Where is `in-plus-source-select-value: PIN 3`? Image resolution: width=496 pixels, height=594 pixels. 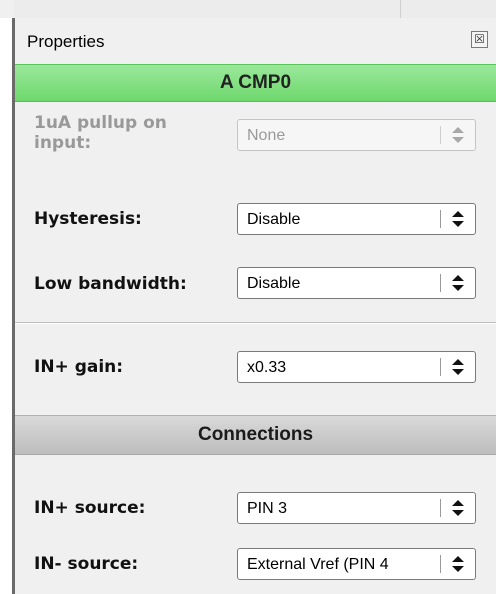
in-plus-source-select-value: PIN 3 is located at coordinates (267, 508).